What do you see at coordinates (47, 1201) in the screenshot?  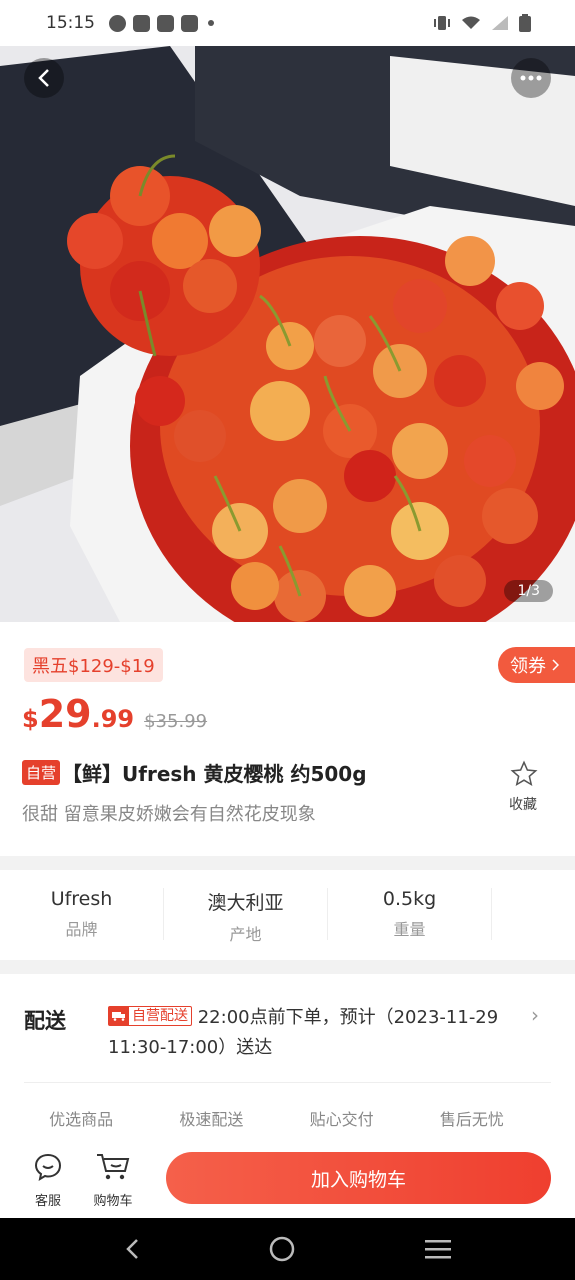 I see `customer-service-label: 客服` at bounding box center [47, 1201].